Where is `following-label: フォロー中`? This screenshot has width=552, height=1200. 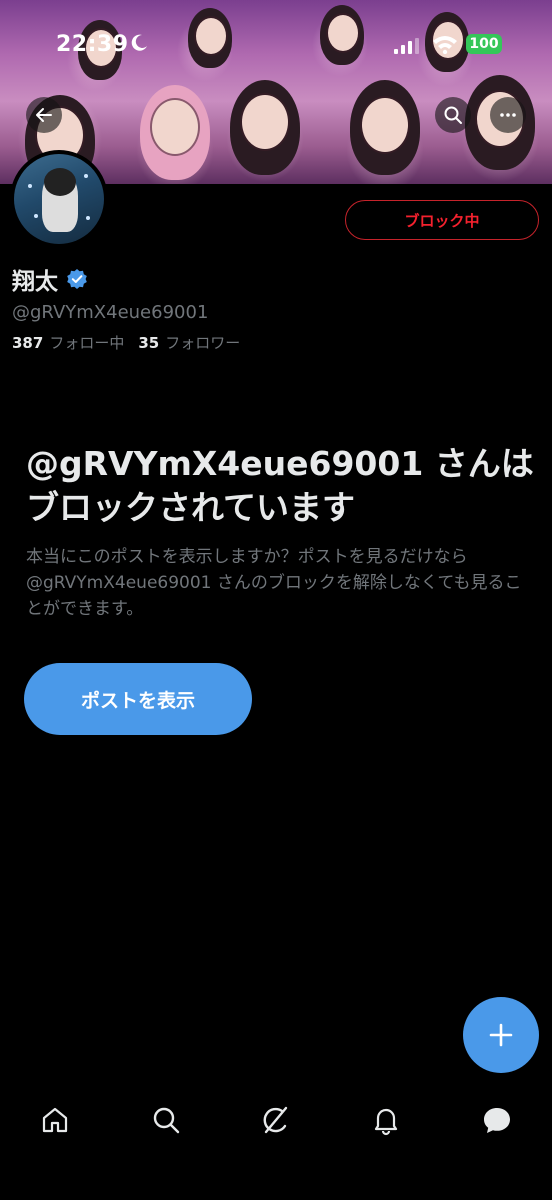 following-label: フォロー中 is located at coordinates (87, 343).